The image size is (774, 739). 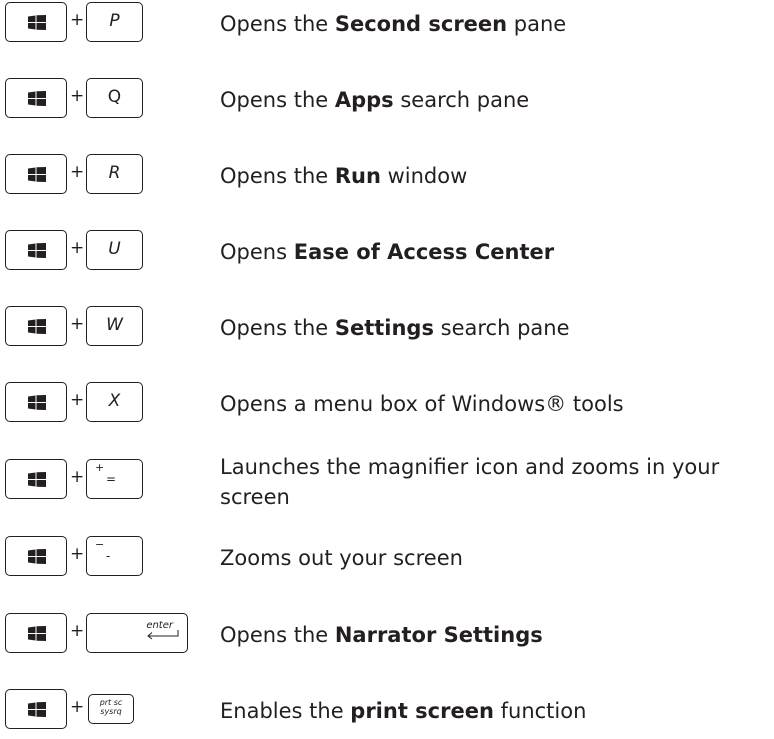 I want to click on shortcut-row-x: + X Opens a menu box of Windows® tools, so click(x=387, y=406).